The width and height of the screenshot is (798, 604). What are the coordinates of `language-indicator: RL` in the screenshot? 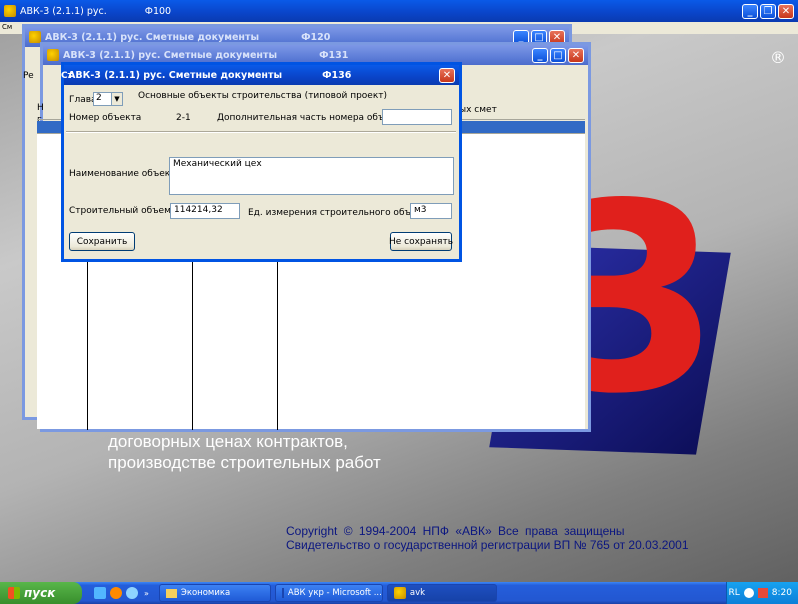 It's located at (734, 593).